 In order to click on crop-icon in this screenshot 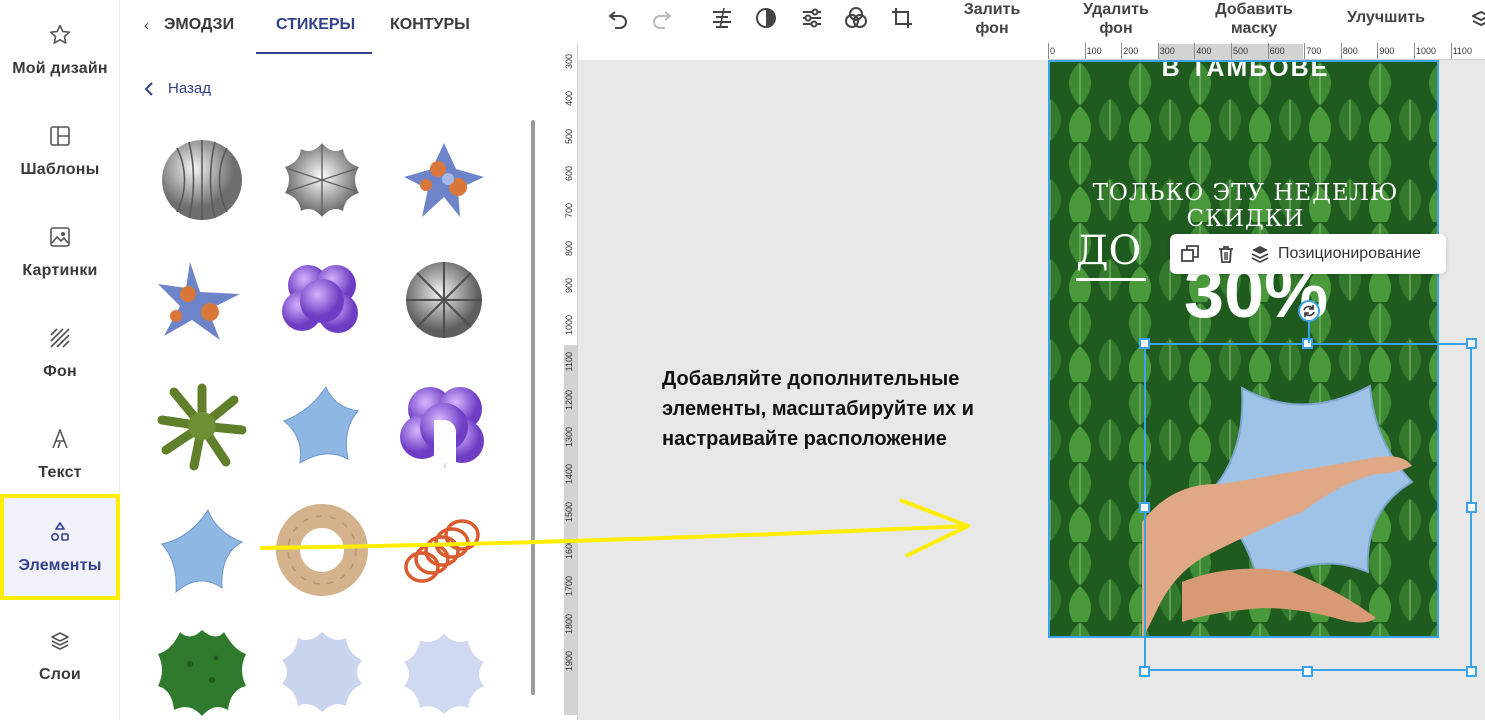, I will do `click(902, 18)`.